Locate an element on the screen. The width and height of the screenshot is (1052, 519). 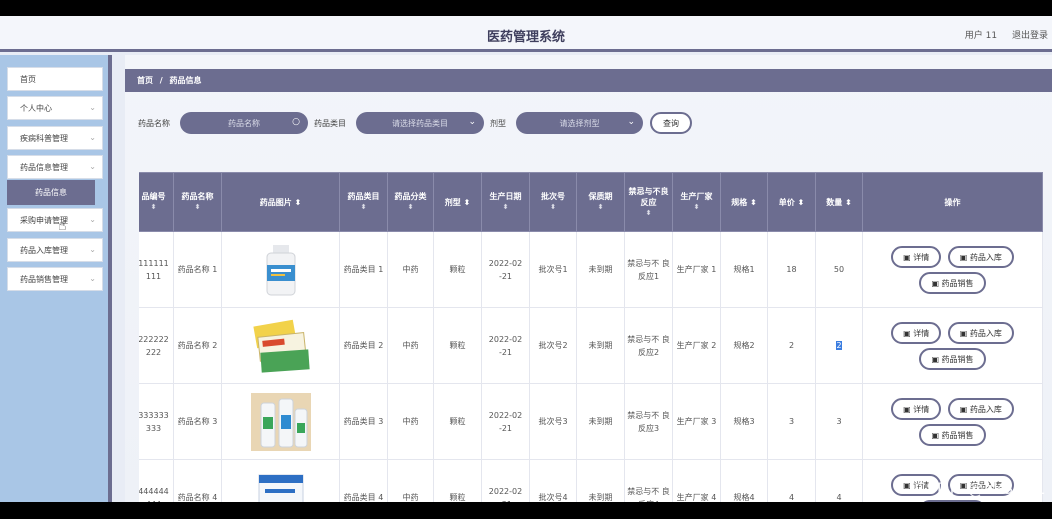
cell-contra: 禁忌与不 良反应4 is located at coordinates (648, 480).